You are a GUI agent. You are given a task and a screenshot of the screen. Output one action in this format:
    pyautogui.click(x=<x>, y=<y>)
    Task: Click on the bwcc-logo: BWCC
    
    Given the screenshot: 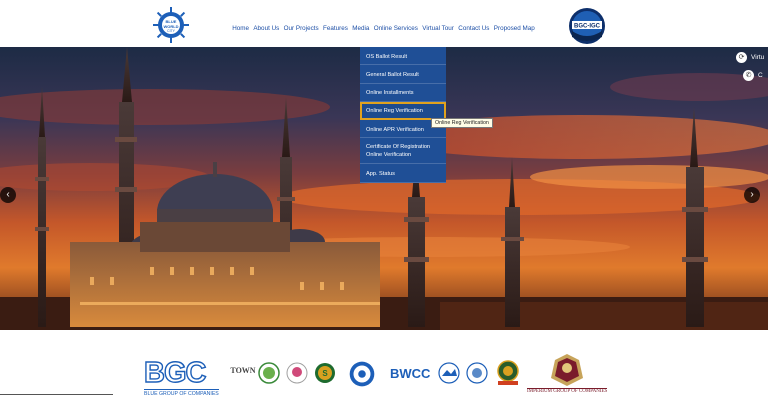 What is the action you would take?
    pyautogui.click(x=411, y=373)
    